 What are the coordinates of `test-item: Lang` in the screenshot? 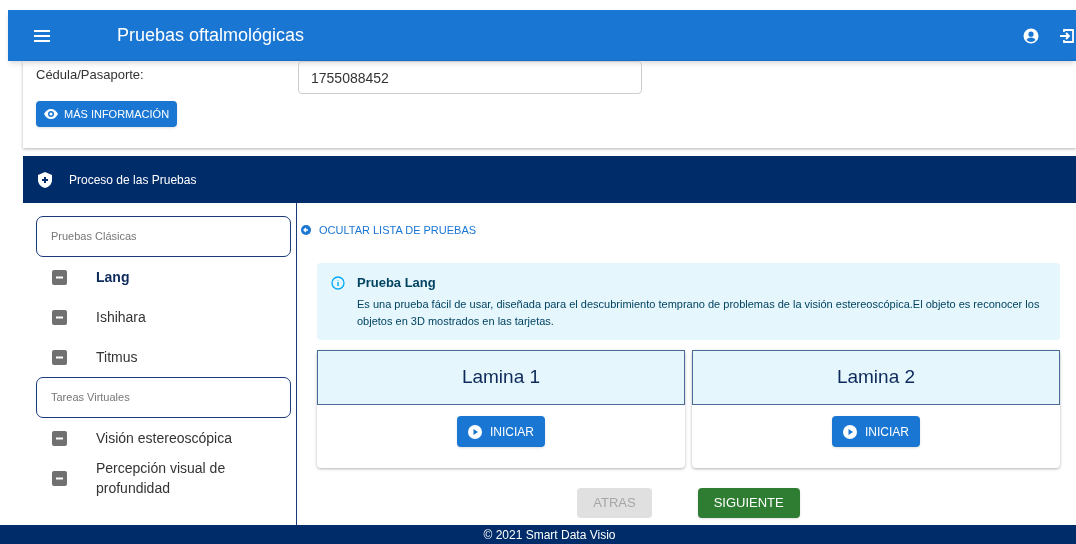 It's located at (163, 277).